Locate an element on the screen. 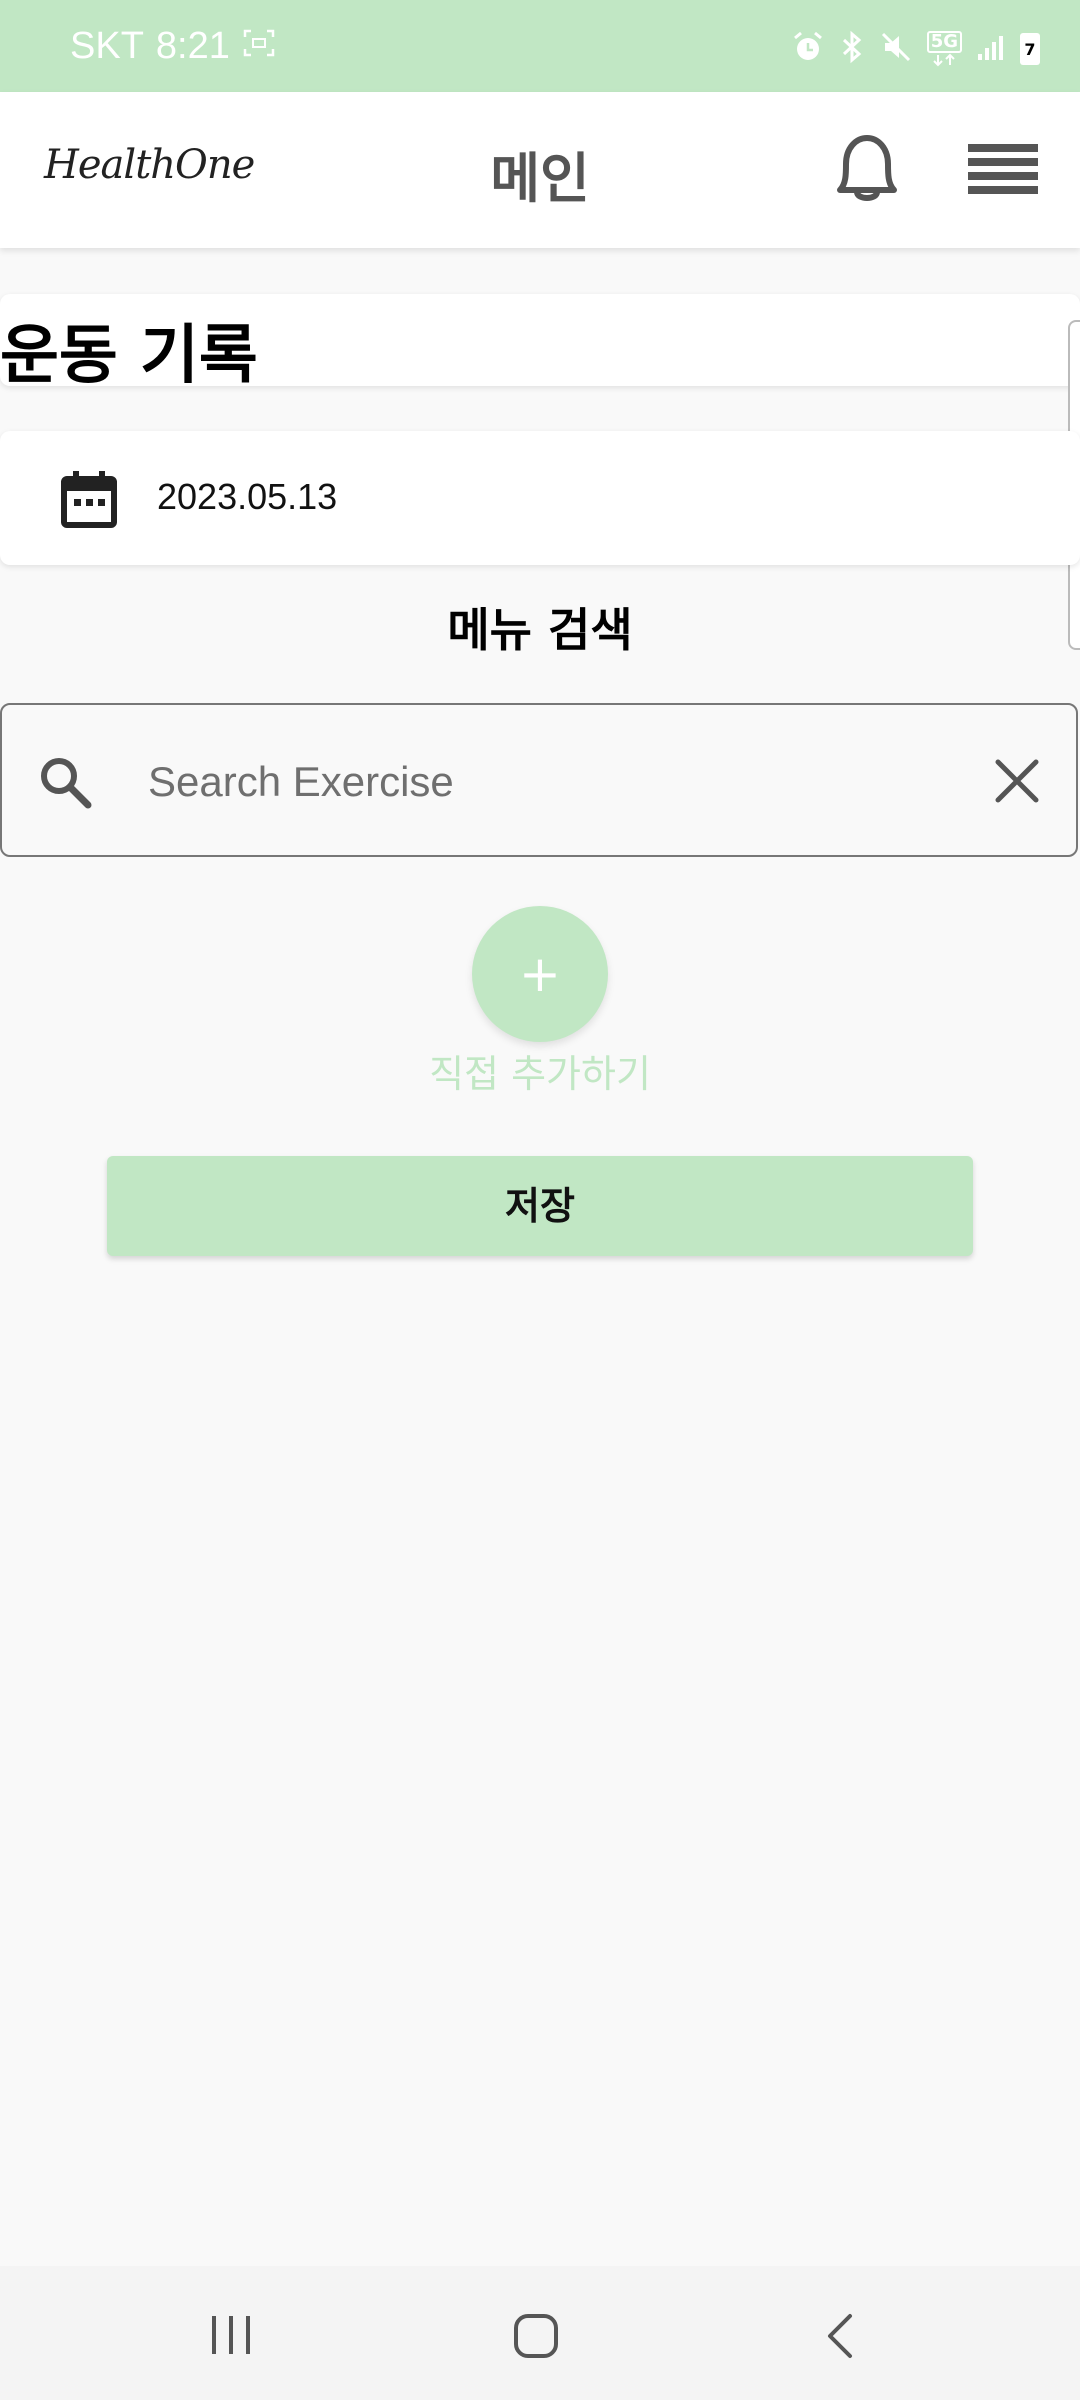 Image resolution: width=1080 pixels, height=2400 pixels. notification-bell-icon is located at coordinates (867, 170).